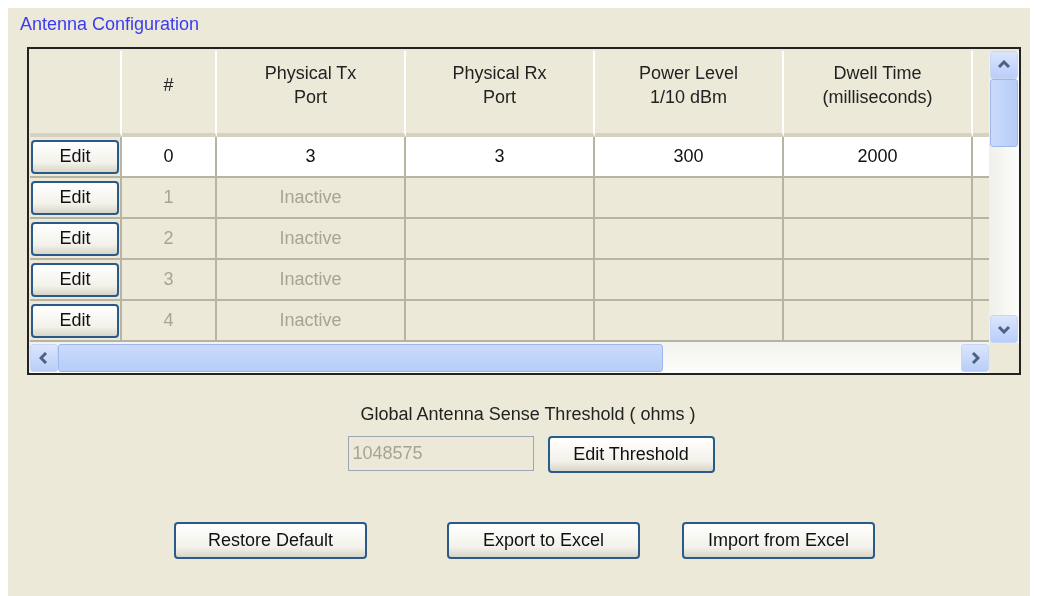 Image resolution: width=1037 pixels, height=596 pixels. I want to click on action-button: Import from Excel, so click(778, 540).